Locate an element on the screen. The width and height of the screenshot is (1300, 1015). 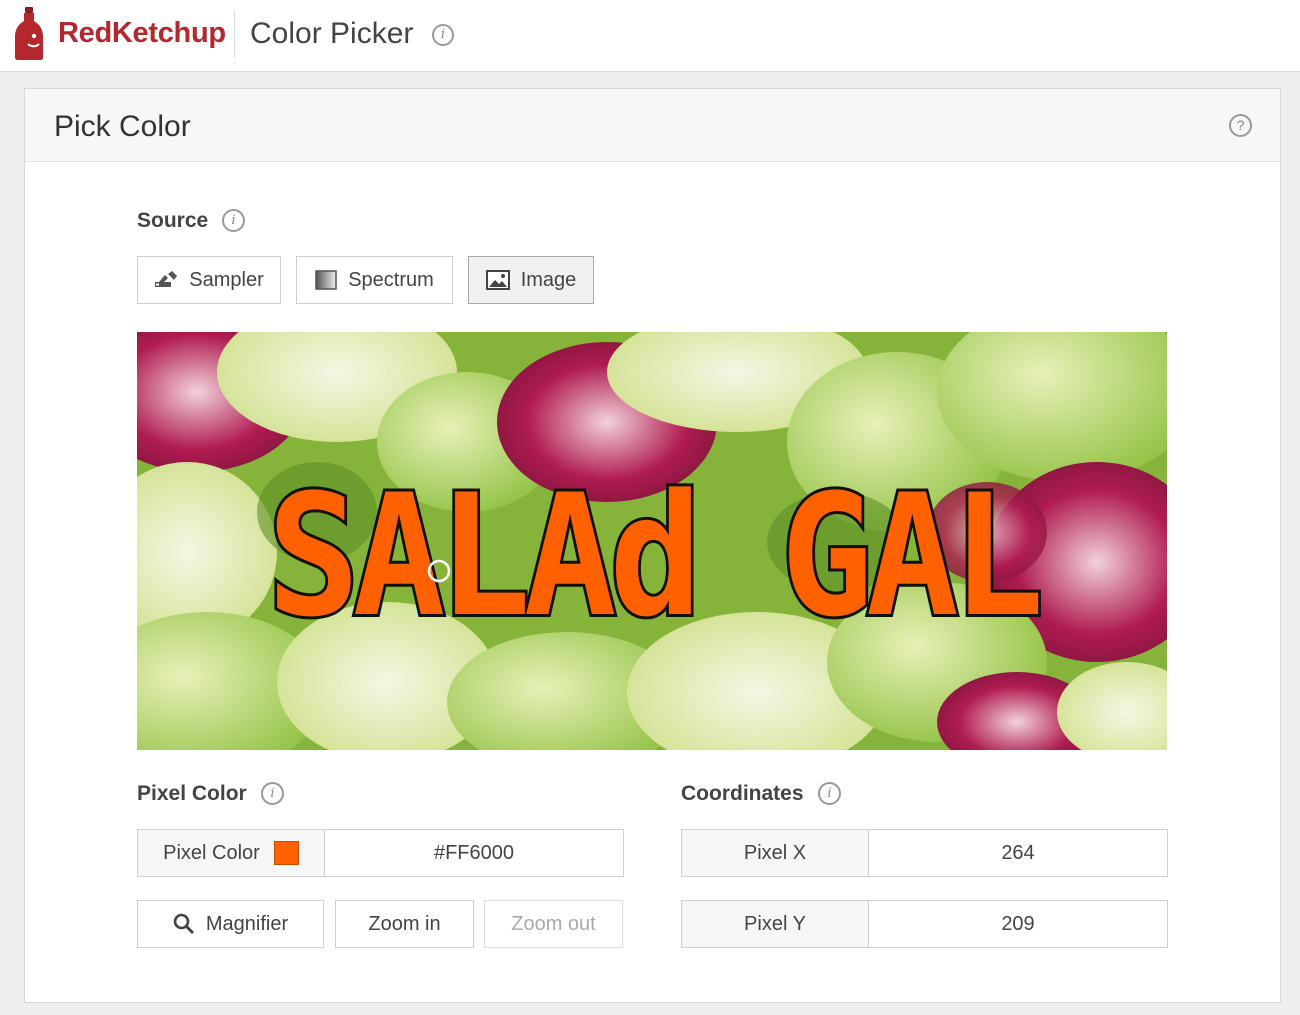
pixel-color-value: #FF6000 is located at coordinates (474, 853).